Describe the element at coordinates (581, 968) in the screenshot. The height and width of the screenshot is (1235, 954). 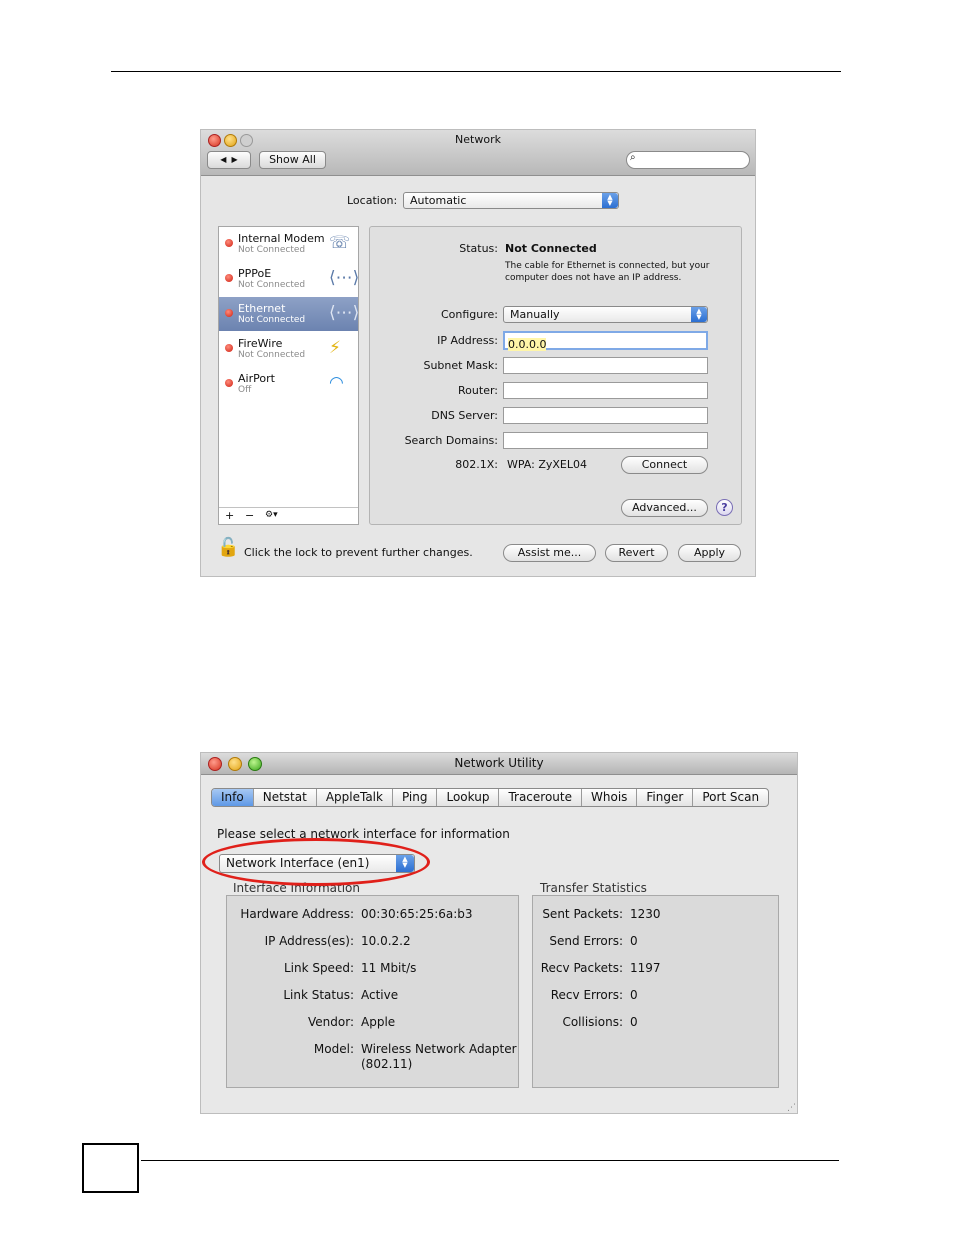
I see `recv-packets-label: Recv Packets:` at that location.